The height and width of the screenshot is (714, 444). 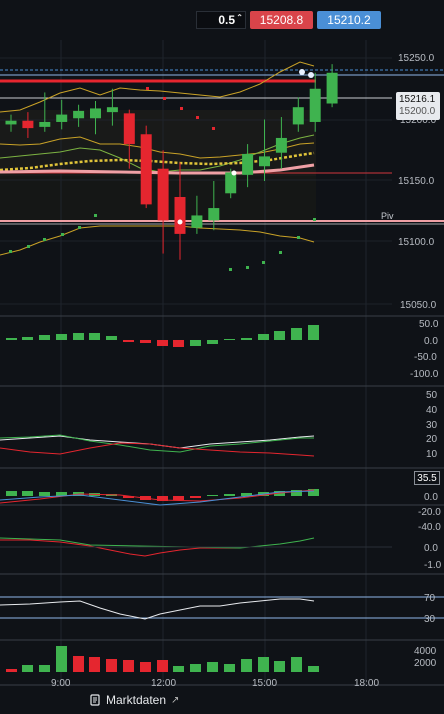 What do you see at coordinates (234, 173) in the screenshot?
I see `cross-marker` at bounding box center [234, 173].